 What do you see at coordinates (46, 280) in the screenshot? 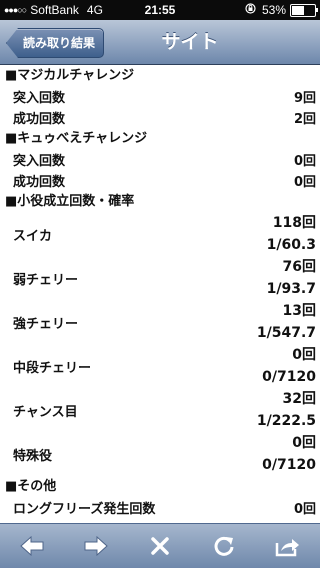
I see `row-label: 弱チェリー` at bounding box center [46, 280].